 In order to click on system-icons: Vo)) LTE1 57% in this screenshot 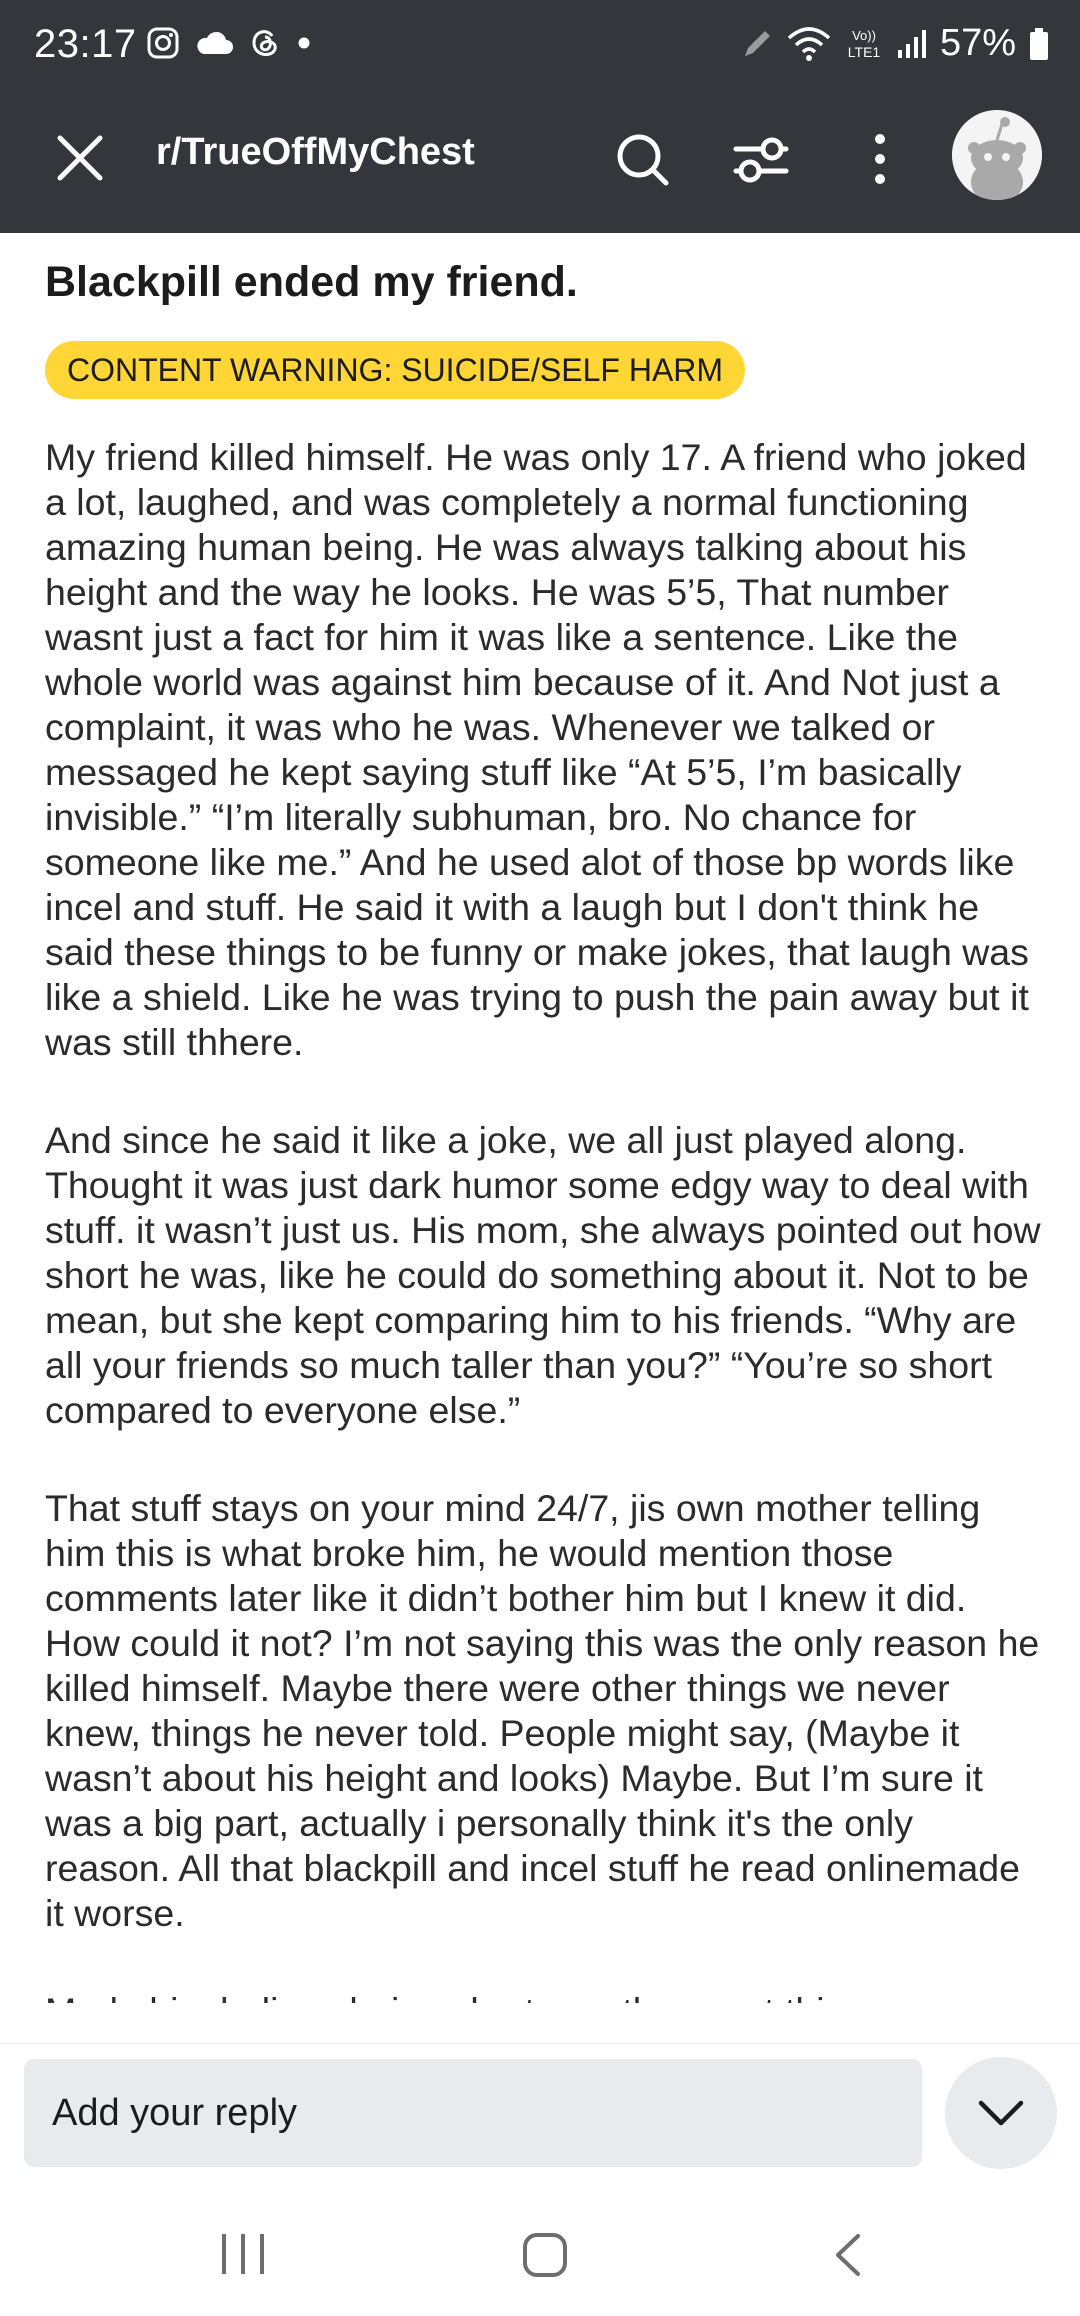, I will do `click(895, 43)`.